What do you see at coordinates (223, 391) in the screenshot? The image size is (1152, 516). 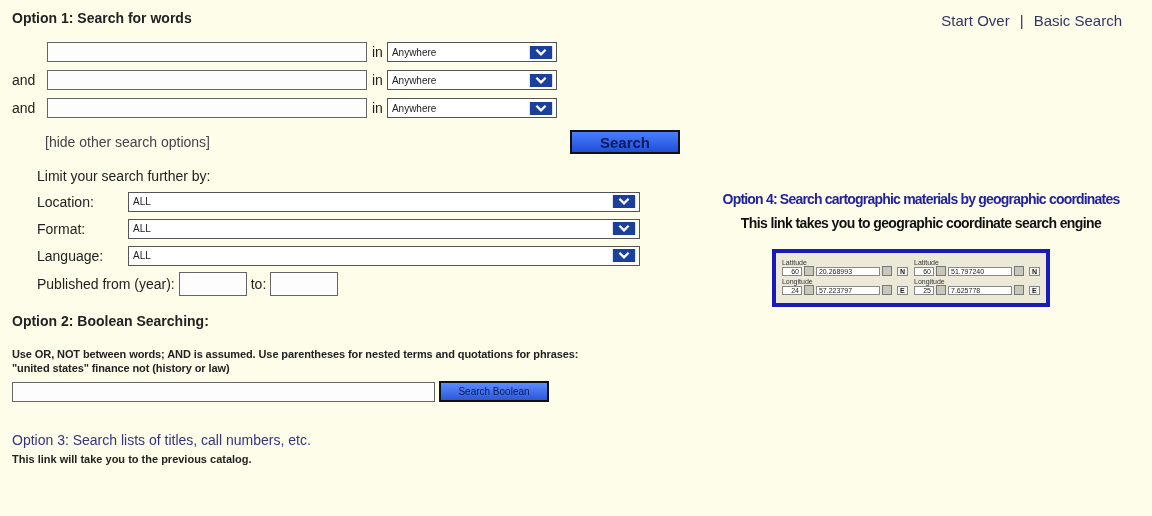 I see `boolean-search-field` at bounding box center [223, 391].